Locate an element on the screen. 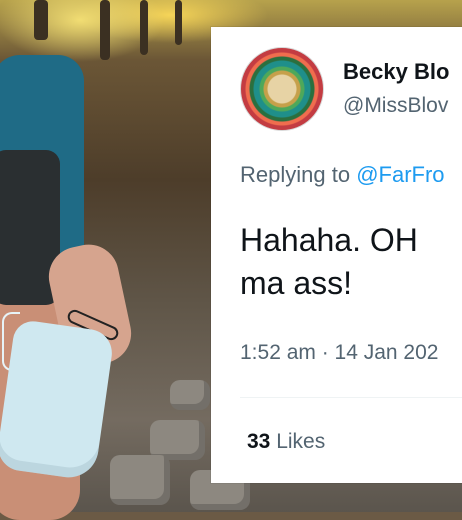 The height and width of the screenshot is (520, 462). divider is located at coordinates (351, 397).